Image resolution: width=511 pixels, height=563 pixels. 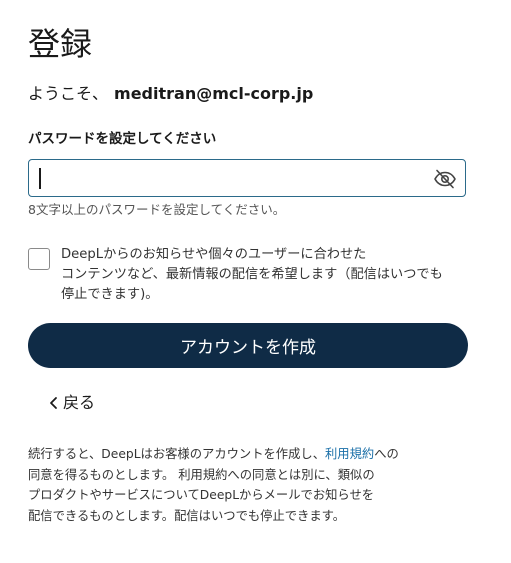 I want to click on back-label: 戻る, so click(x=79, y=402).